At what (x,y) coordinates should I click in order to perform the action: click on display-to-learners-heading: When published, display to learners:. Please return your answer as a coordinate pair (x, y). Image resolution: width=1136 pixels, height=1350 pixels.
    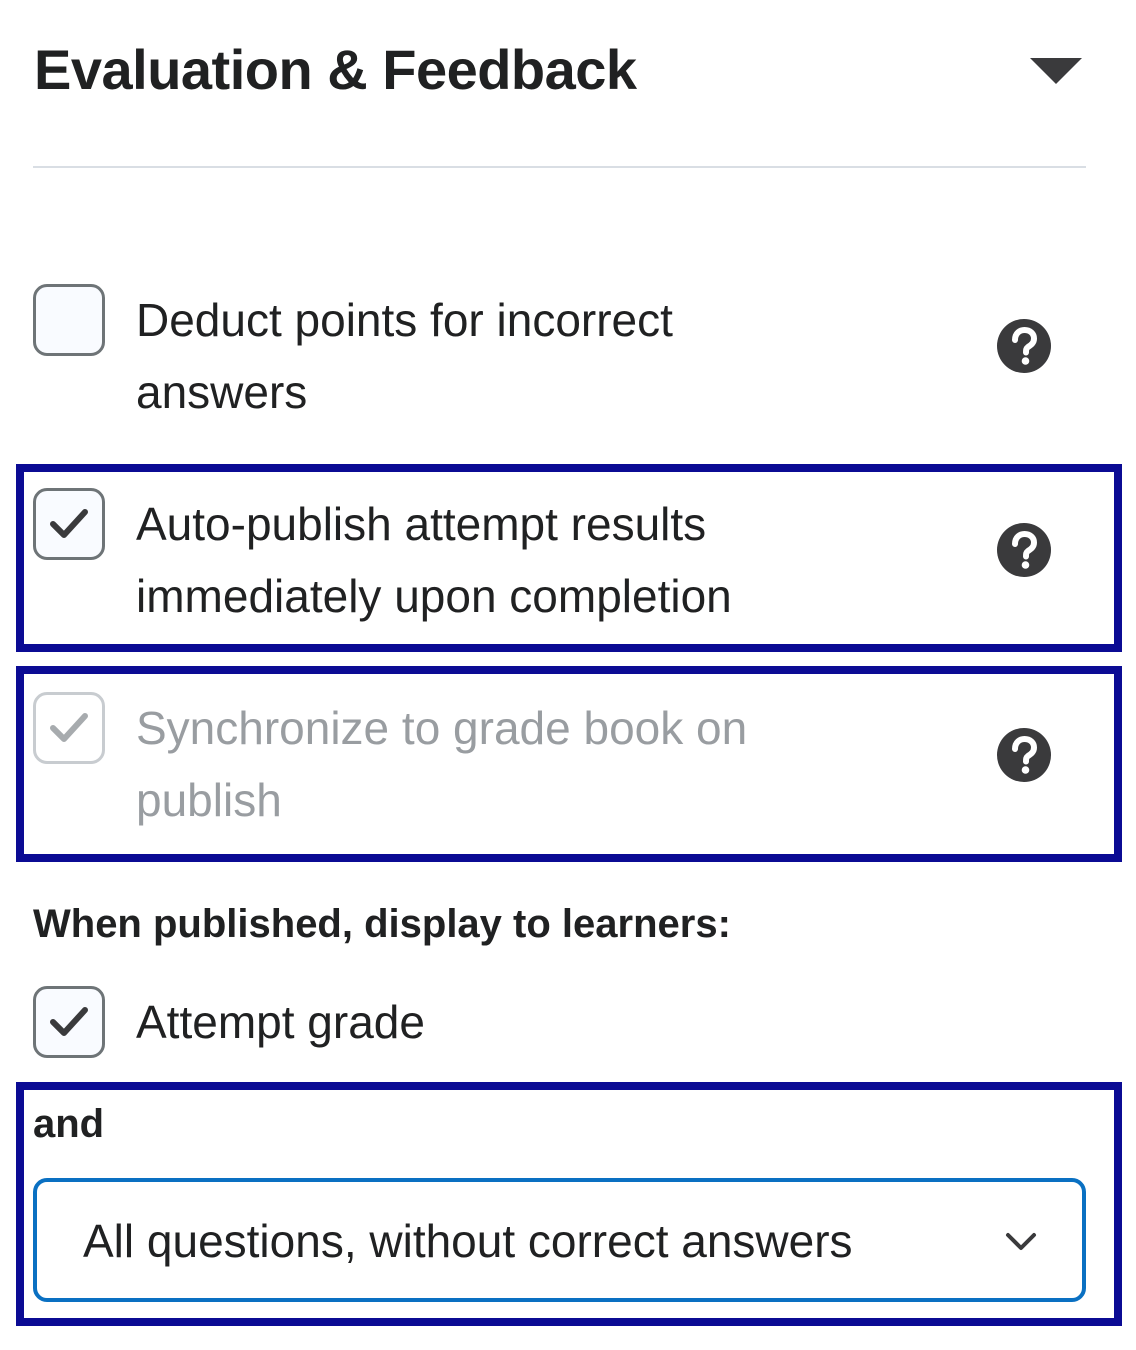
    Looking at the image, I should click on (382, 924).